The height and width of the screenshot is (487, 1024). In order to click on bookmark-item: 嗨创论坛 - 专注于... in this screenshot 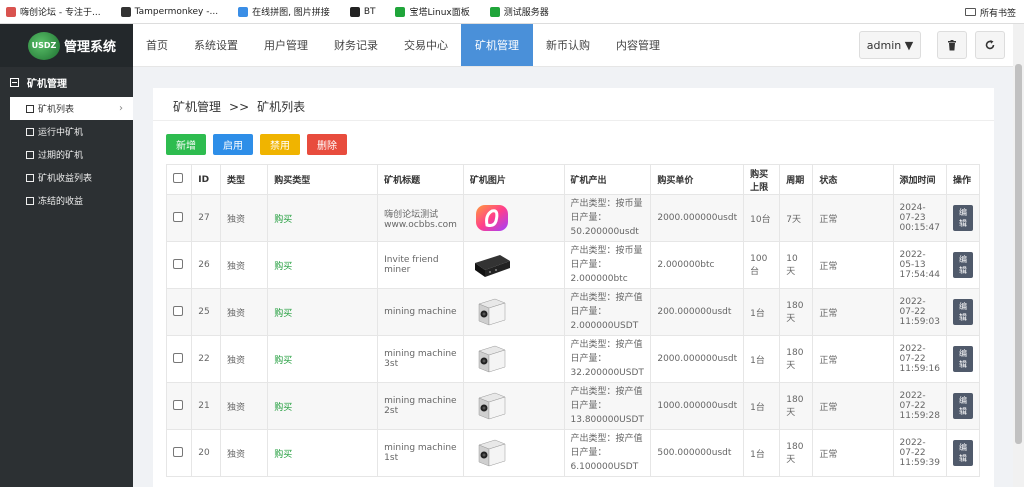, I will do `click(53, 11)`.